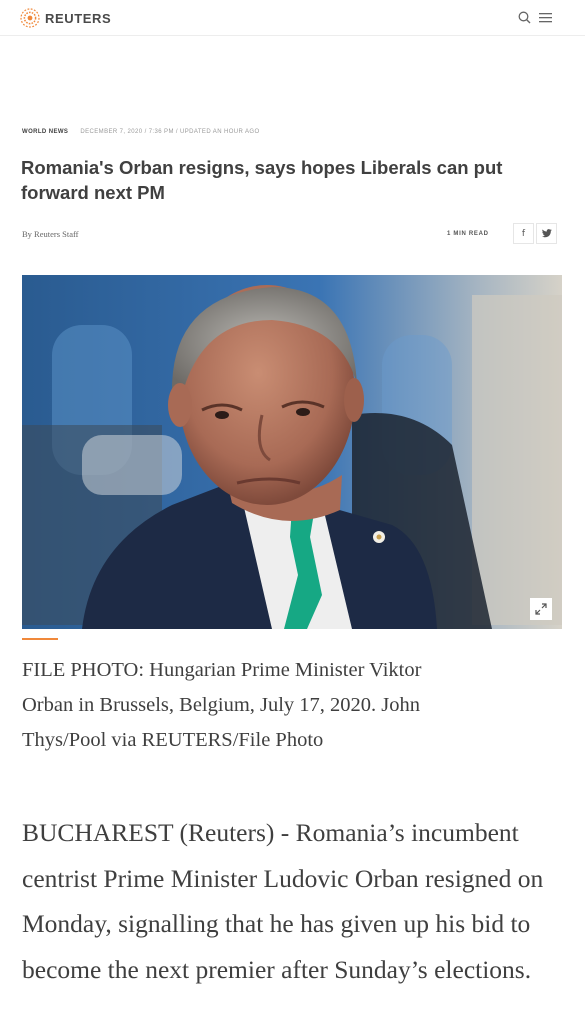 This screenshot has width=585, height=1024. I want to click on article-byline: By Reuters Staff, so click(50, 234).